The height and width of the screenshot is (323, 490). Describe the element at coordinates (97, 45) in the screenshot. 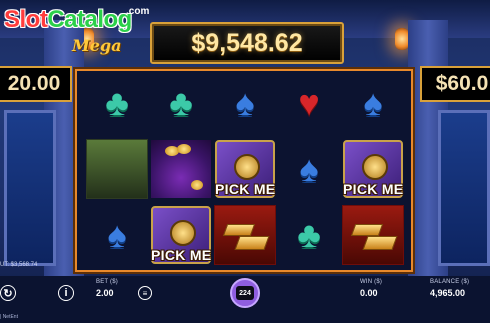

I see `mega-logo: Mega` at that location.